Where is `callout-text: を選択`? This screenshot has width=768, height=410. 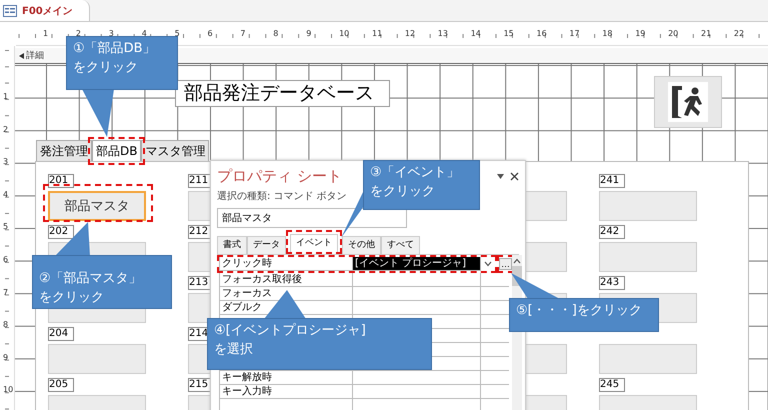 callout-text: を選択 is located at coordinates (233, 349).